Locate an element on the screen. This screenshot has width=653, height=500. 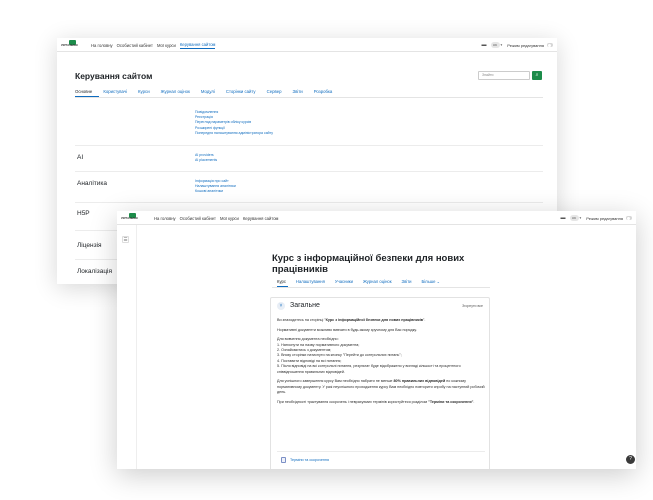
tab-participants: Учасники is located at coordinates (344, 281).